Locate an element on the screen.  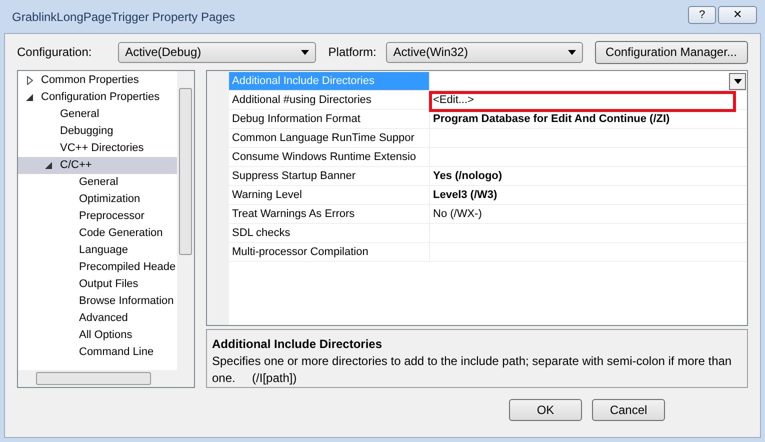
property-value: No (/WX-) is located at coordinates (457, 214).